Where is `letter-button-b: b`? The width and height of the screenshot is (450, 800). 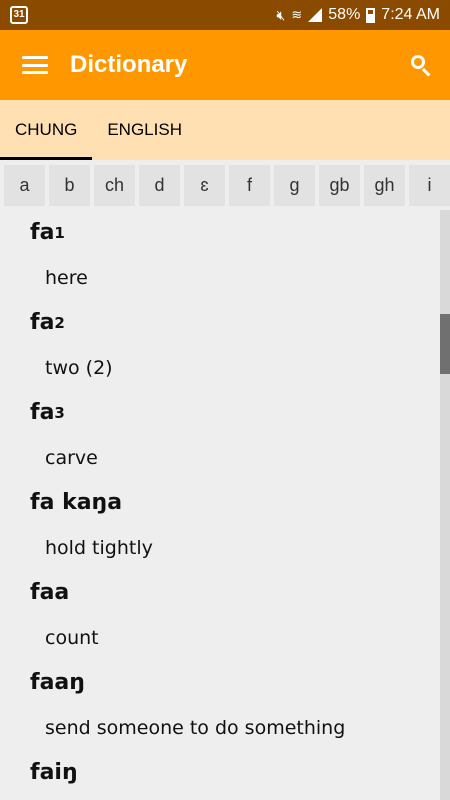 letter-button-b: b is located at coordinates (69, 185).